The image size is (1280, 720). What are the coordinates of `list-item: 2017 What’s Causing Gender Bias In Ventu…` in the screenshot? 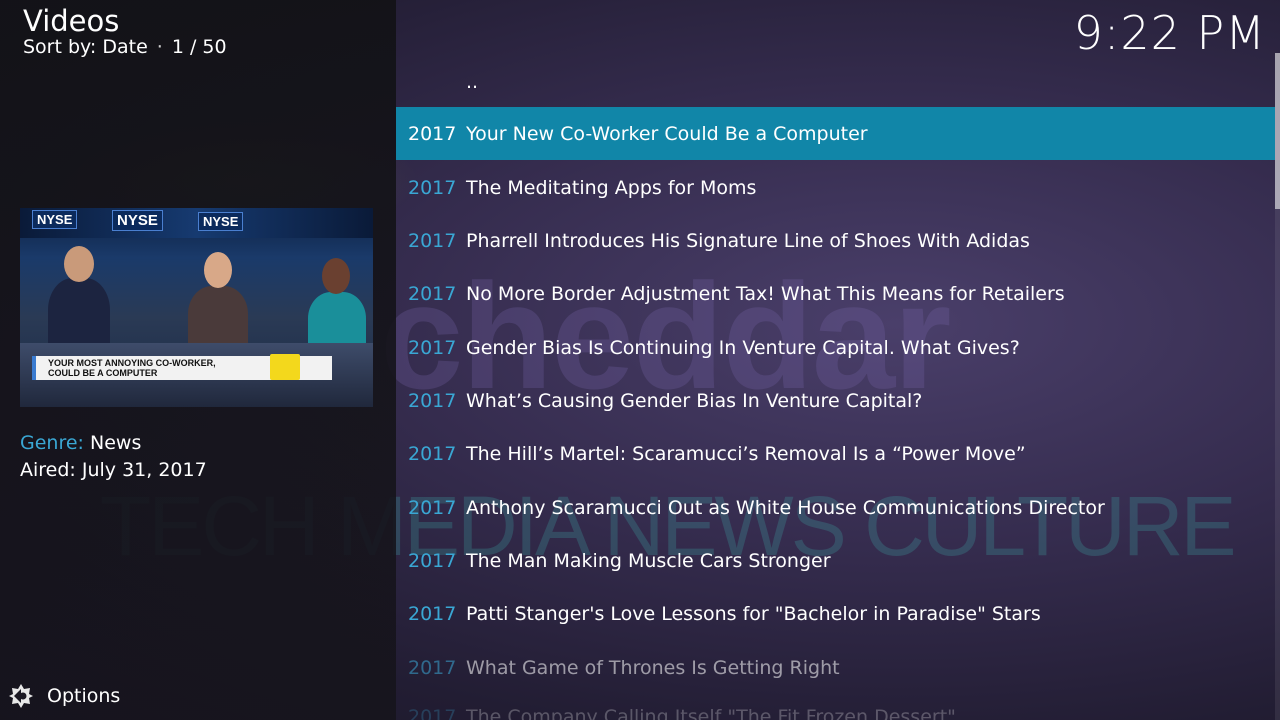 It's located at (835, 400).